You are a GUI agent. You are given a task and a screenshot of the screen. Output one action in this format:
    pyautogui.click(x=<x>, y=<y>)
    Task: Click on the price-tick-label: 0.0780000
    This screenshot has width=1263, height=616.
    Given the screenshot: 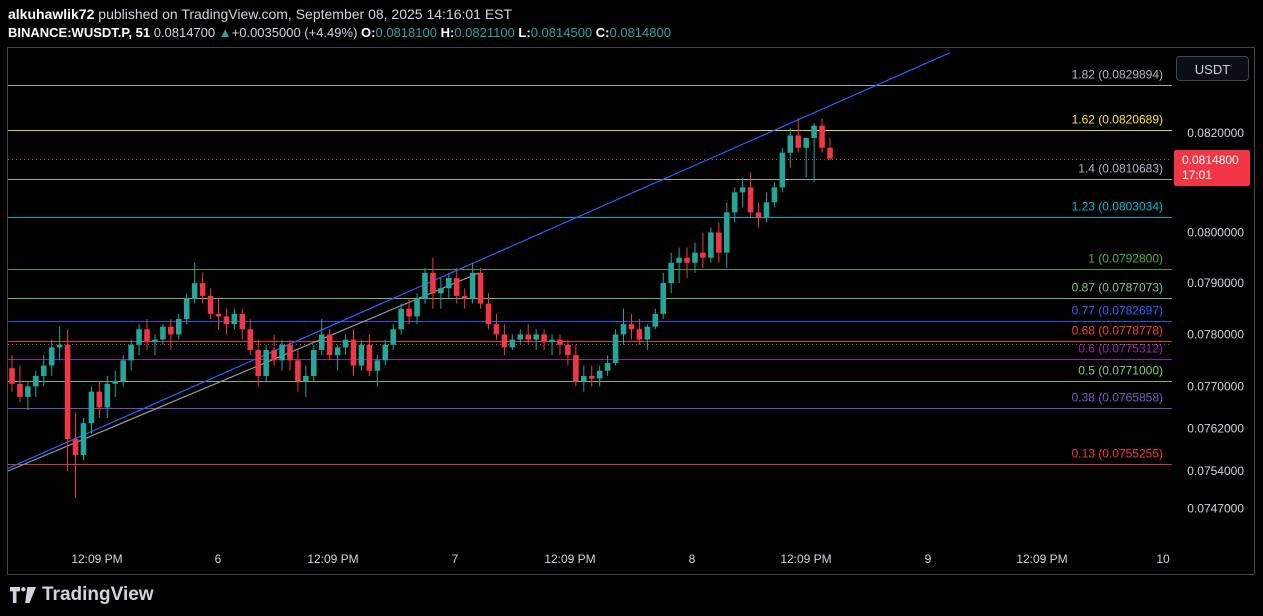 What is the action you would take?
    pyautogui.click(x=1215, y=334)
    